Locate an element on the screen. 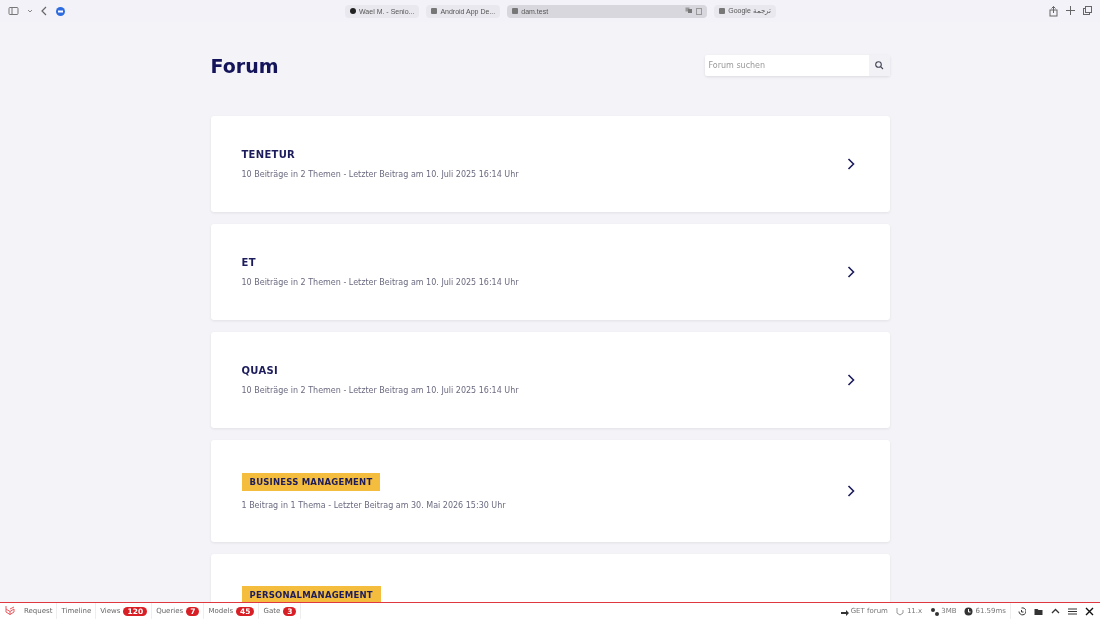 This screenshot has height=619, width=1100. chevron-up-icon is located at coordinates (1055, 611).